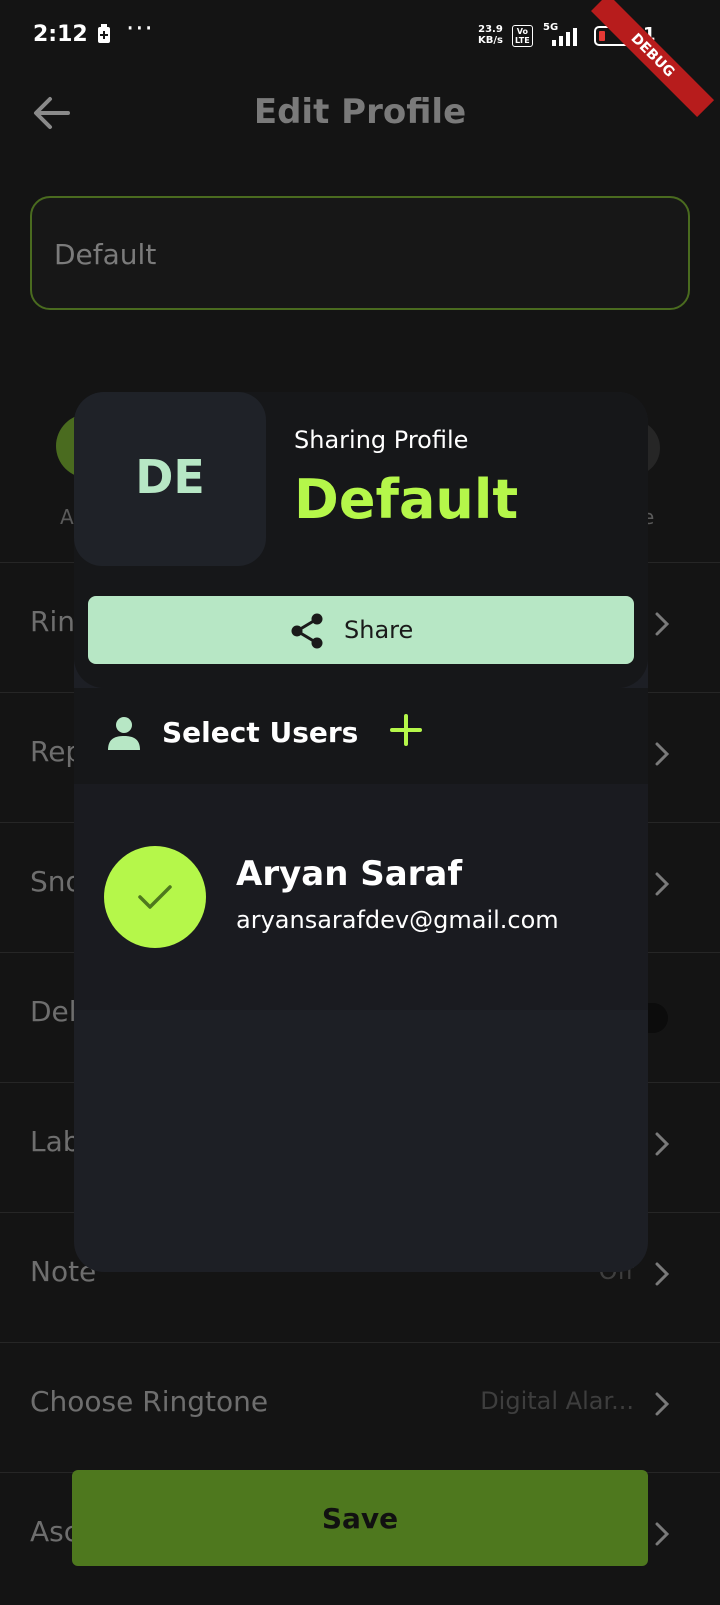 The width and height of the screenshot is (720, 1605). I want to click on volte-bottom: LTE, so click(522, 40).